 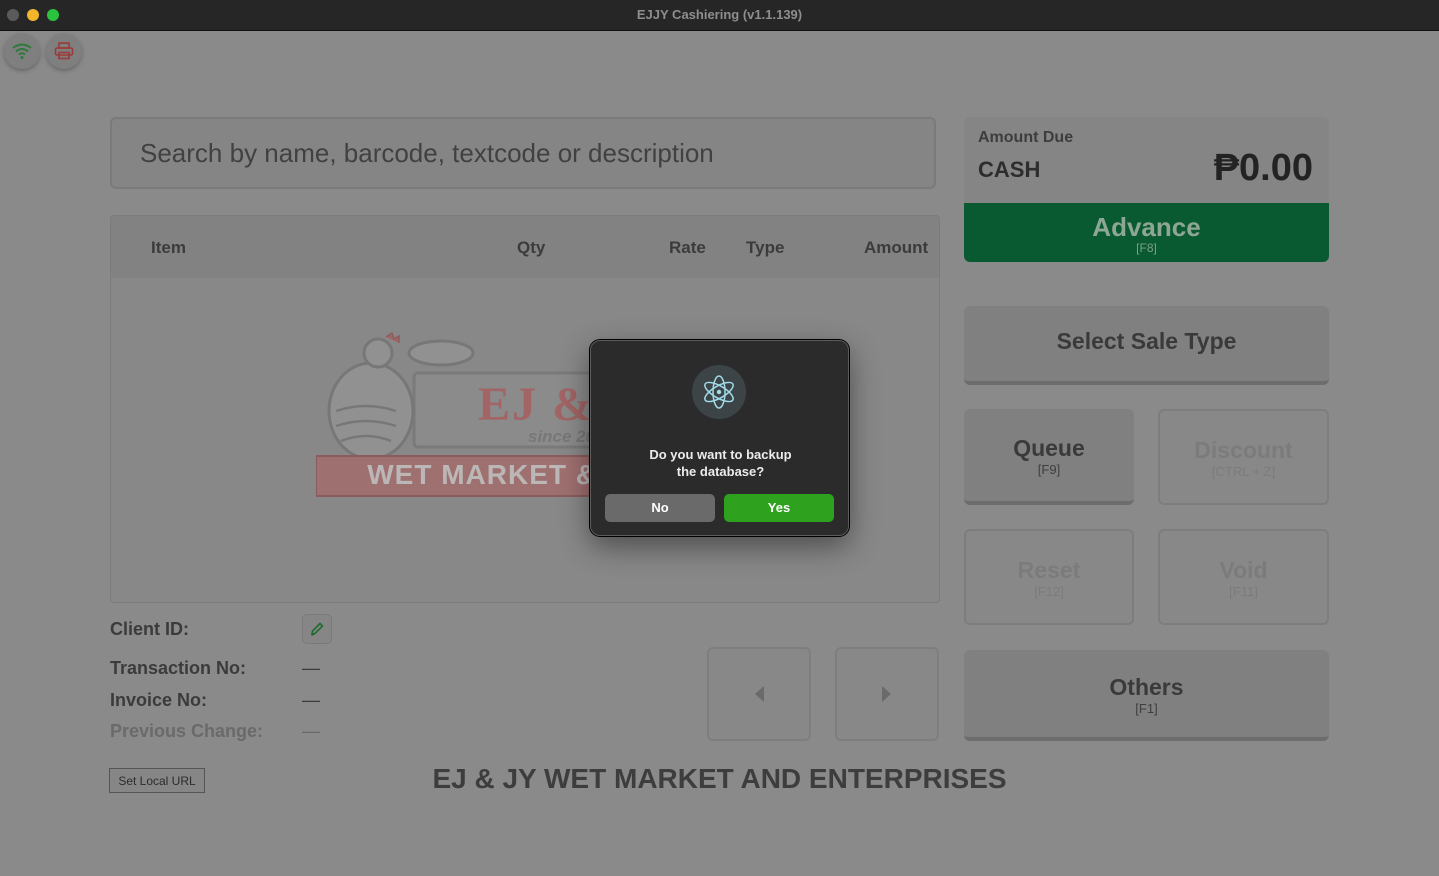 What do you see at coordinates (520, 153) in the screenshot?
I see `search-input` at bounding box center [520, 153].